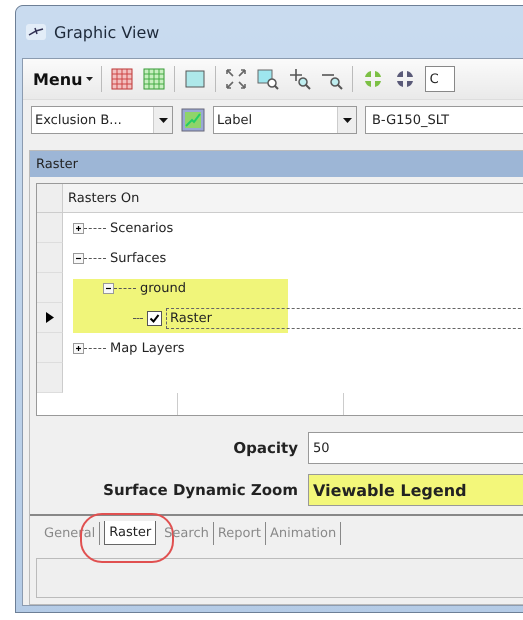 The width and height of the screenshot is (523, 620). I want to click on value-field: B-G150_SLT, so click(444, 120).